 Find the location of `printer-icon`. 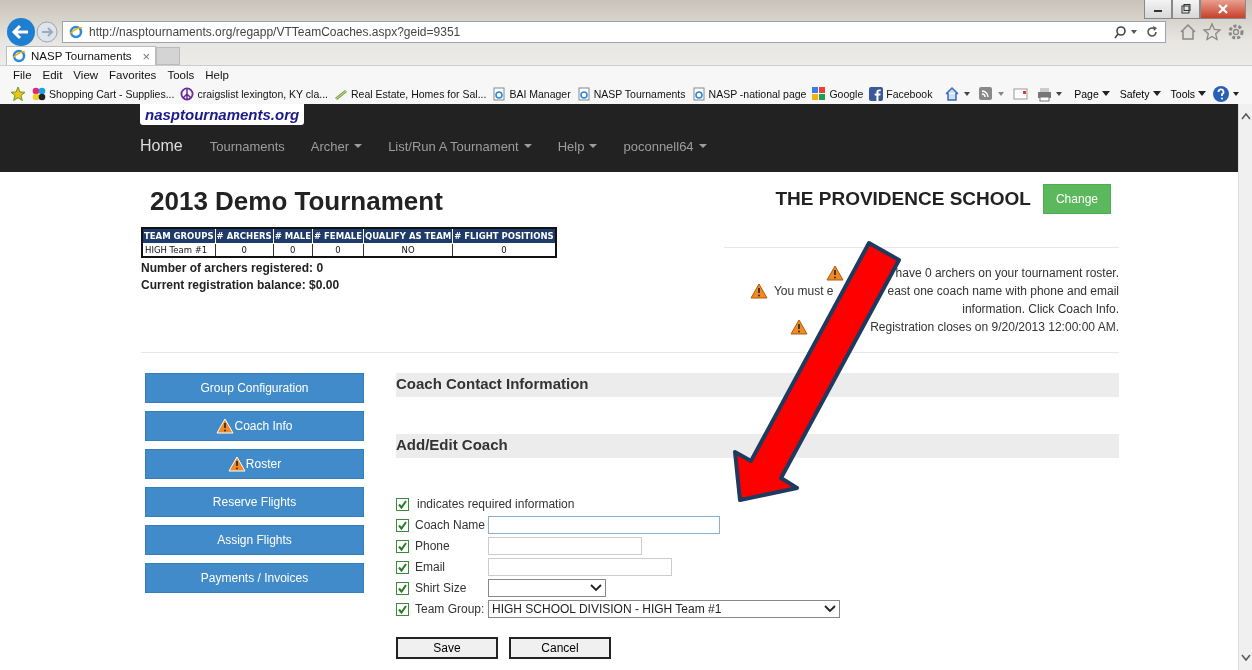

printer-icon is located at coordinates (1050, 93).